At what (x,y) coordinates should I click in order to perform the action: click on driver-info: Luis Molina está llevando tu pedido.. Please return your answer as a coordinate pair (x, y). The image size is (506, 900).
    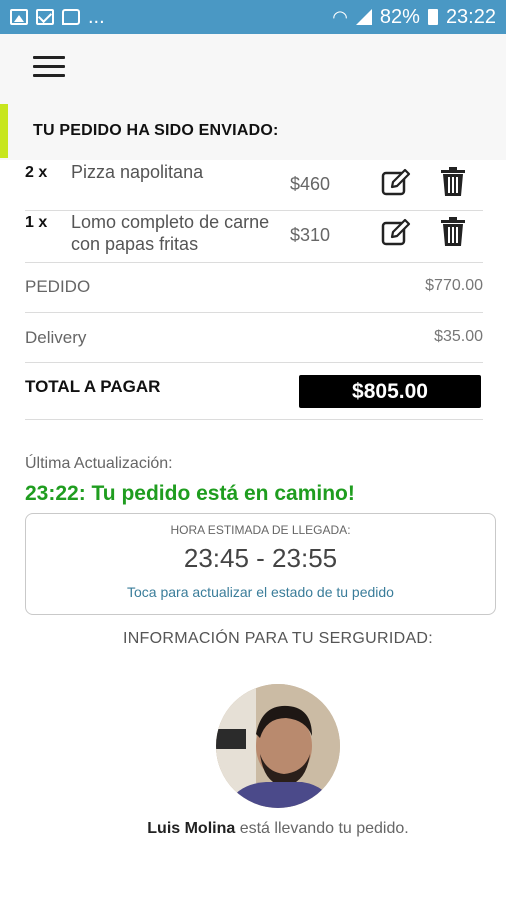
    Looking at the image, I should click on (253, 829).